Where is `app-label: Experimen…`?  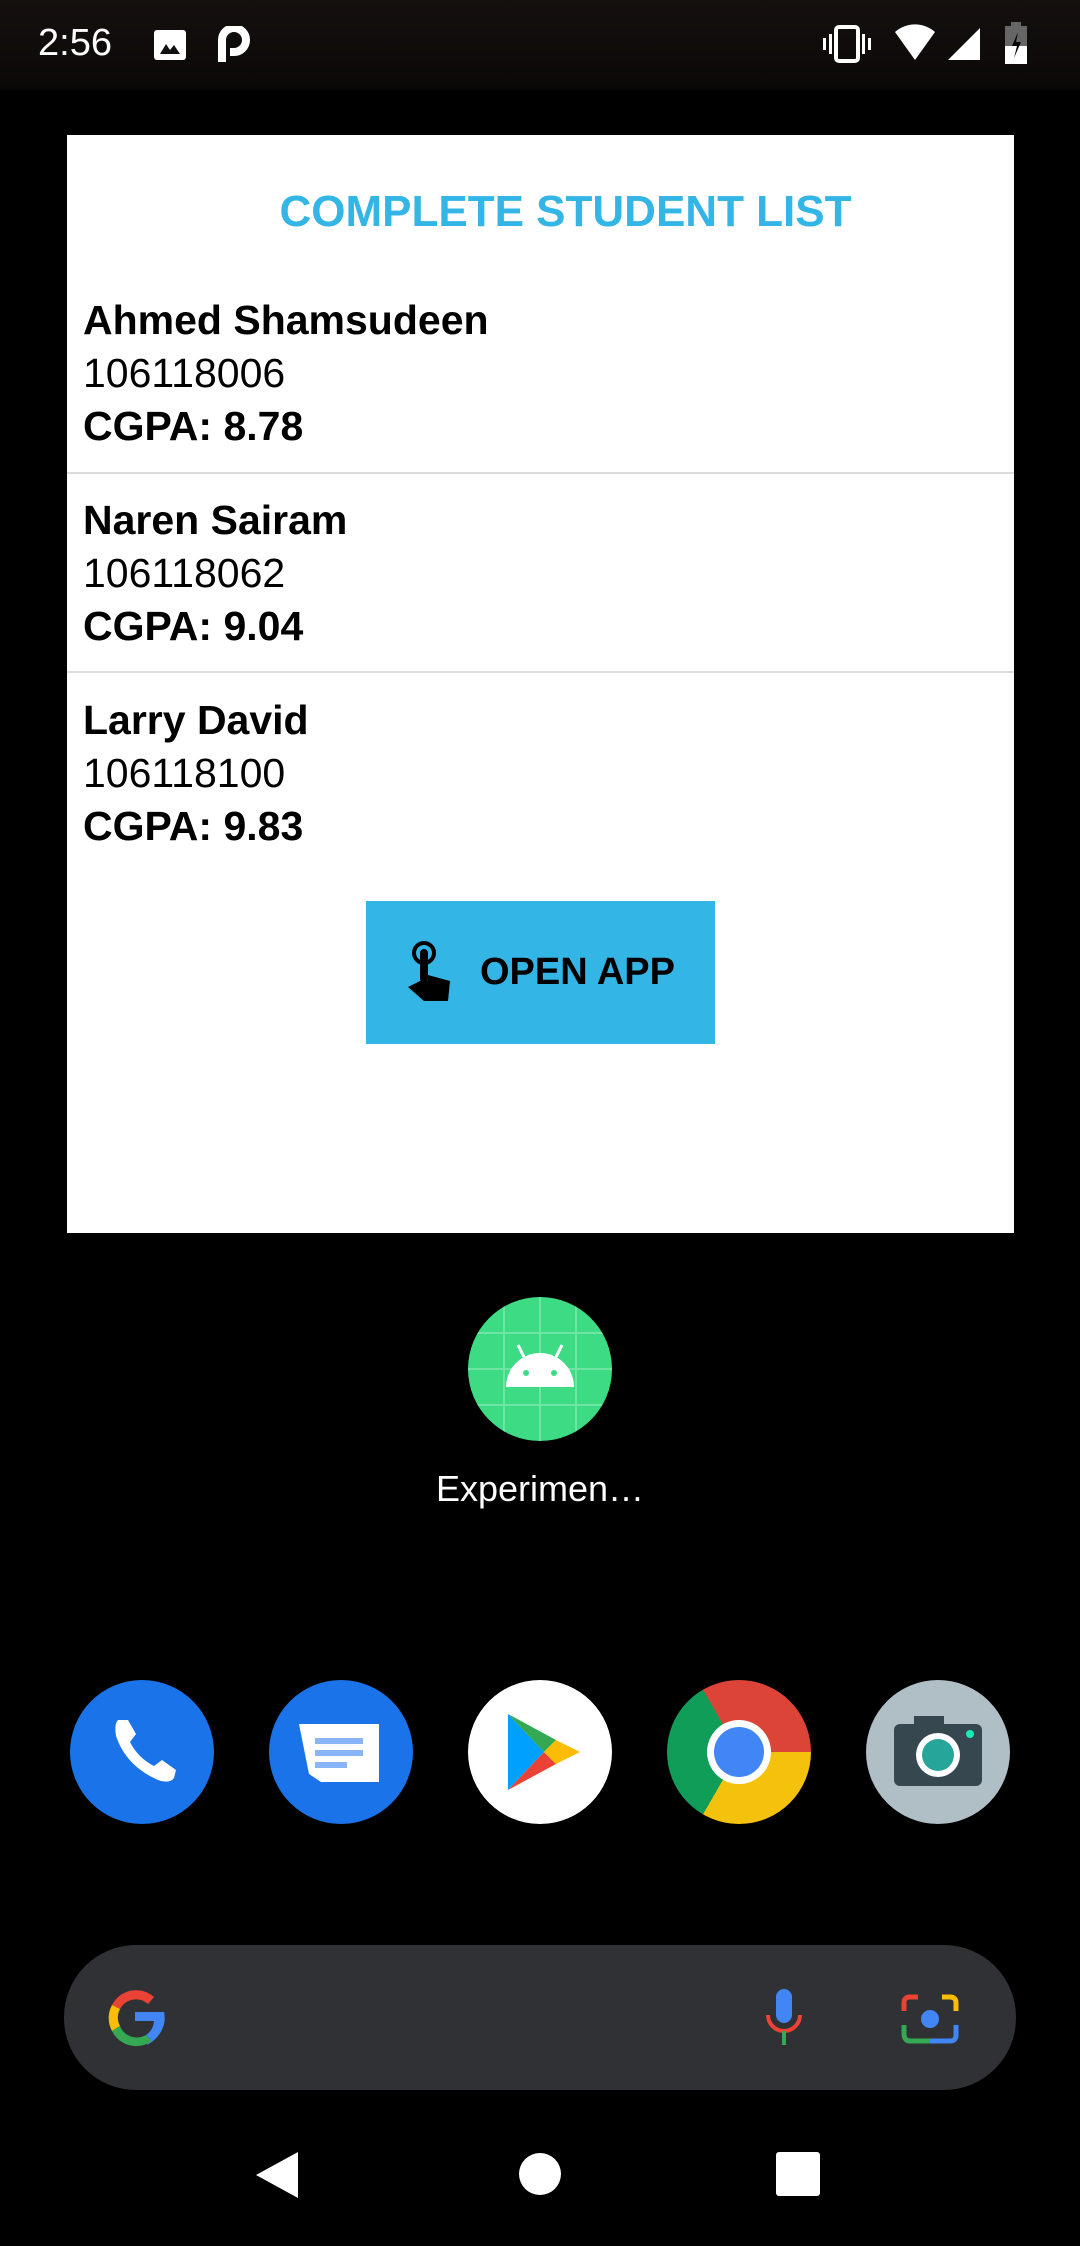
app-label: Experimen… is located at coordinates (540, 1488).